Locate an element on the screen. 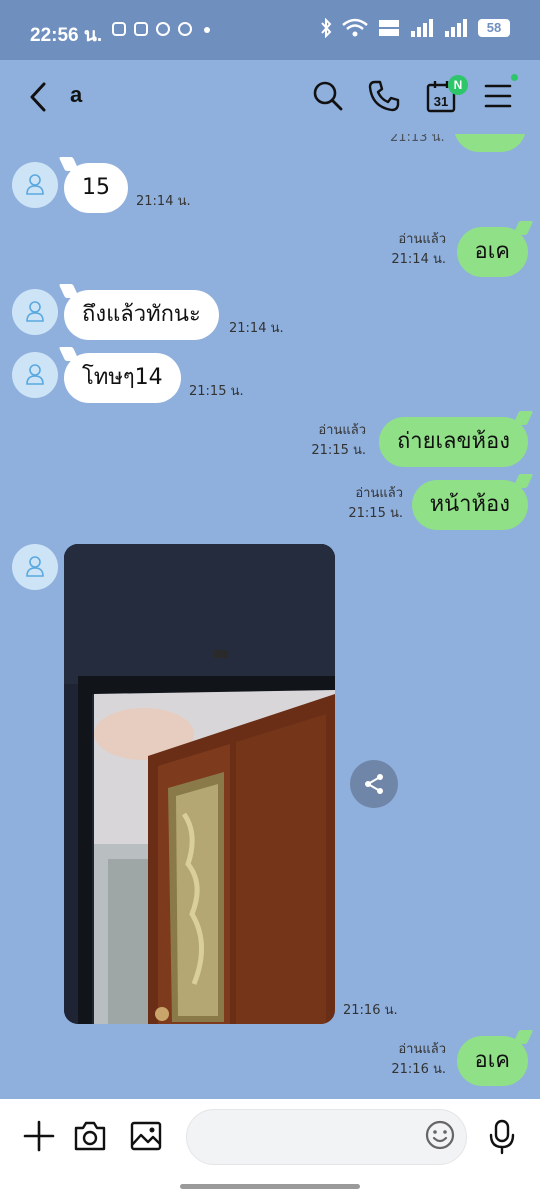 The image size is (540, 1199). menu-notification-dot is located at coordinates (514, 77).